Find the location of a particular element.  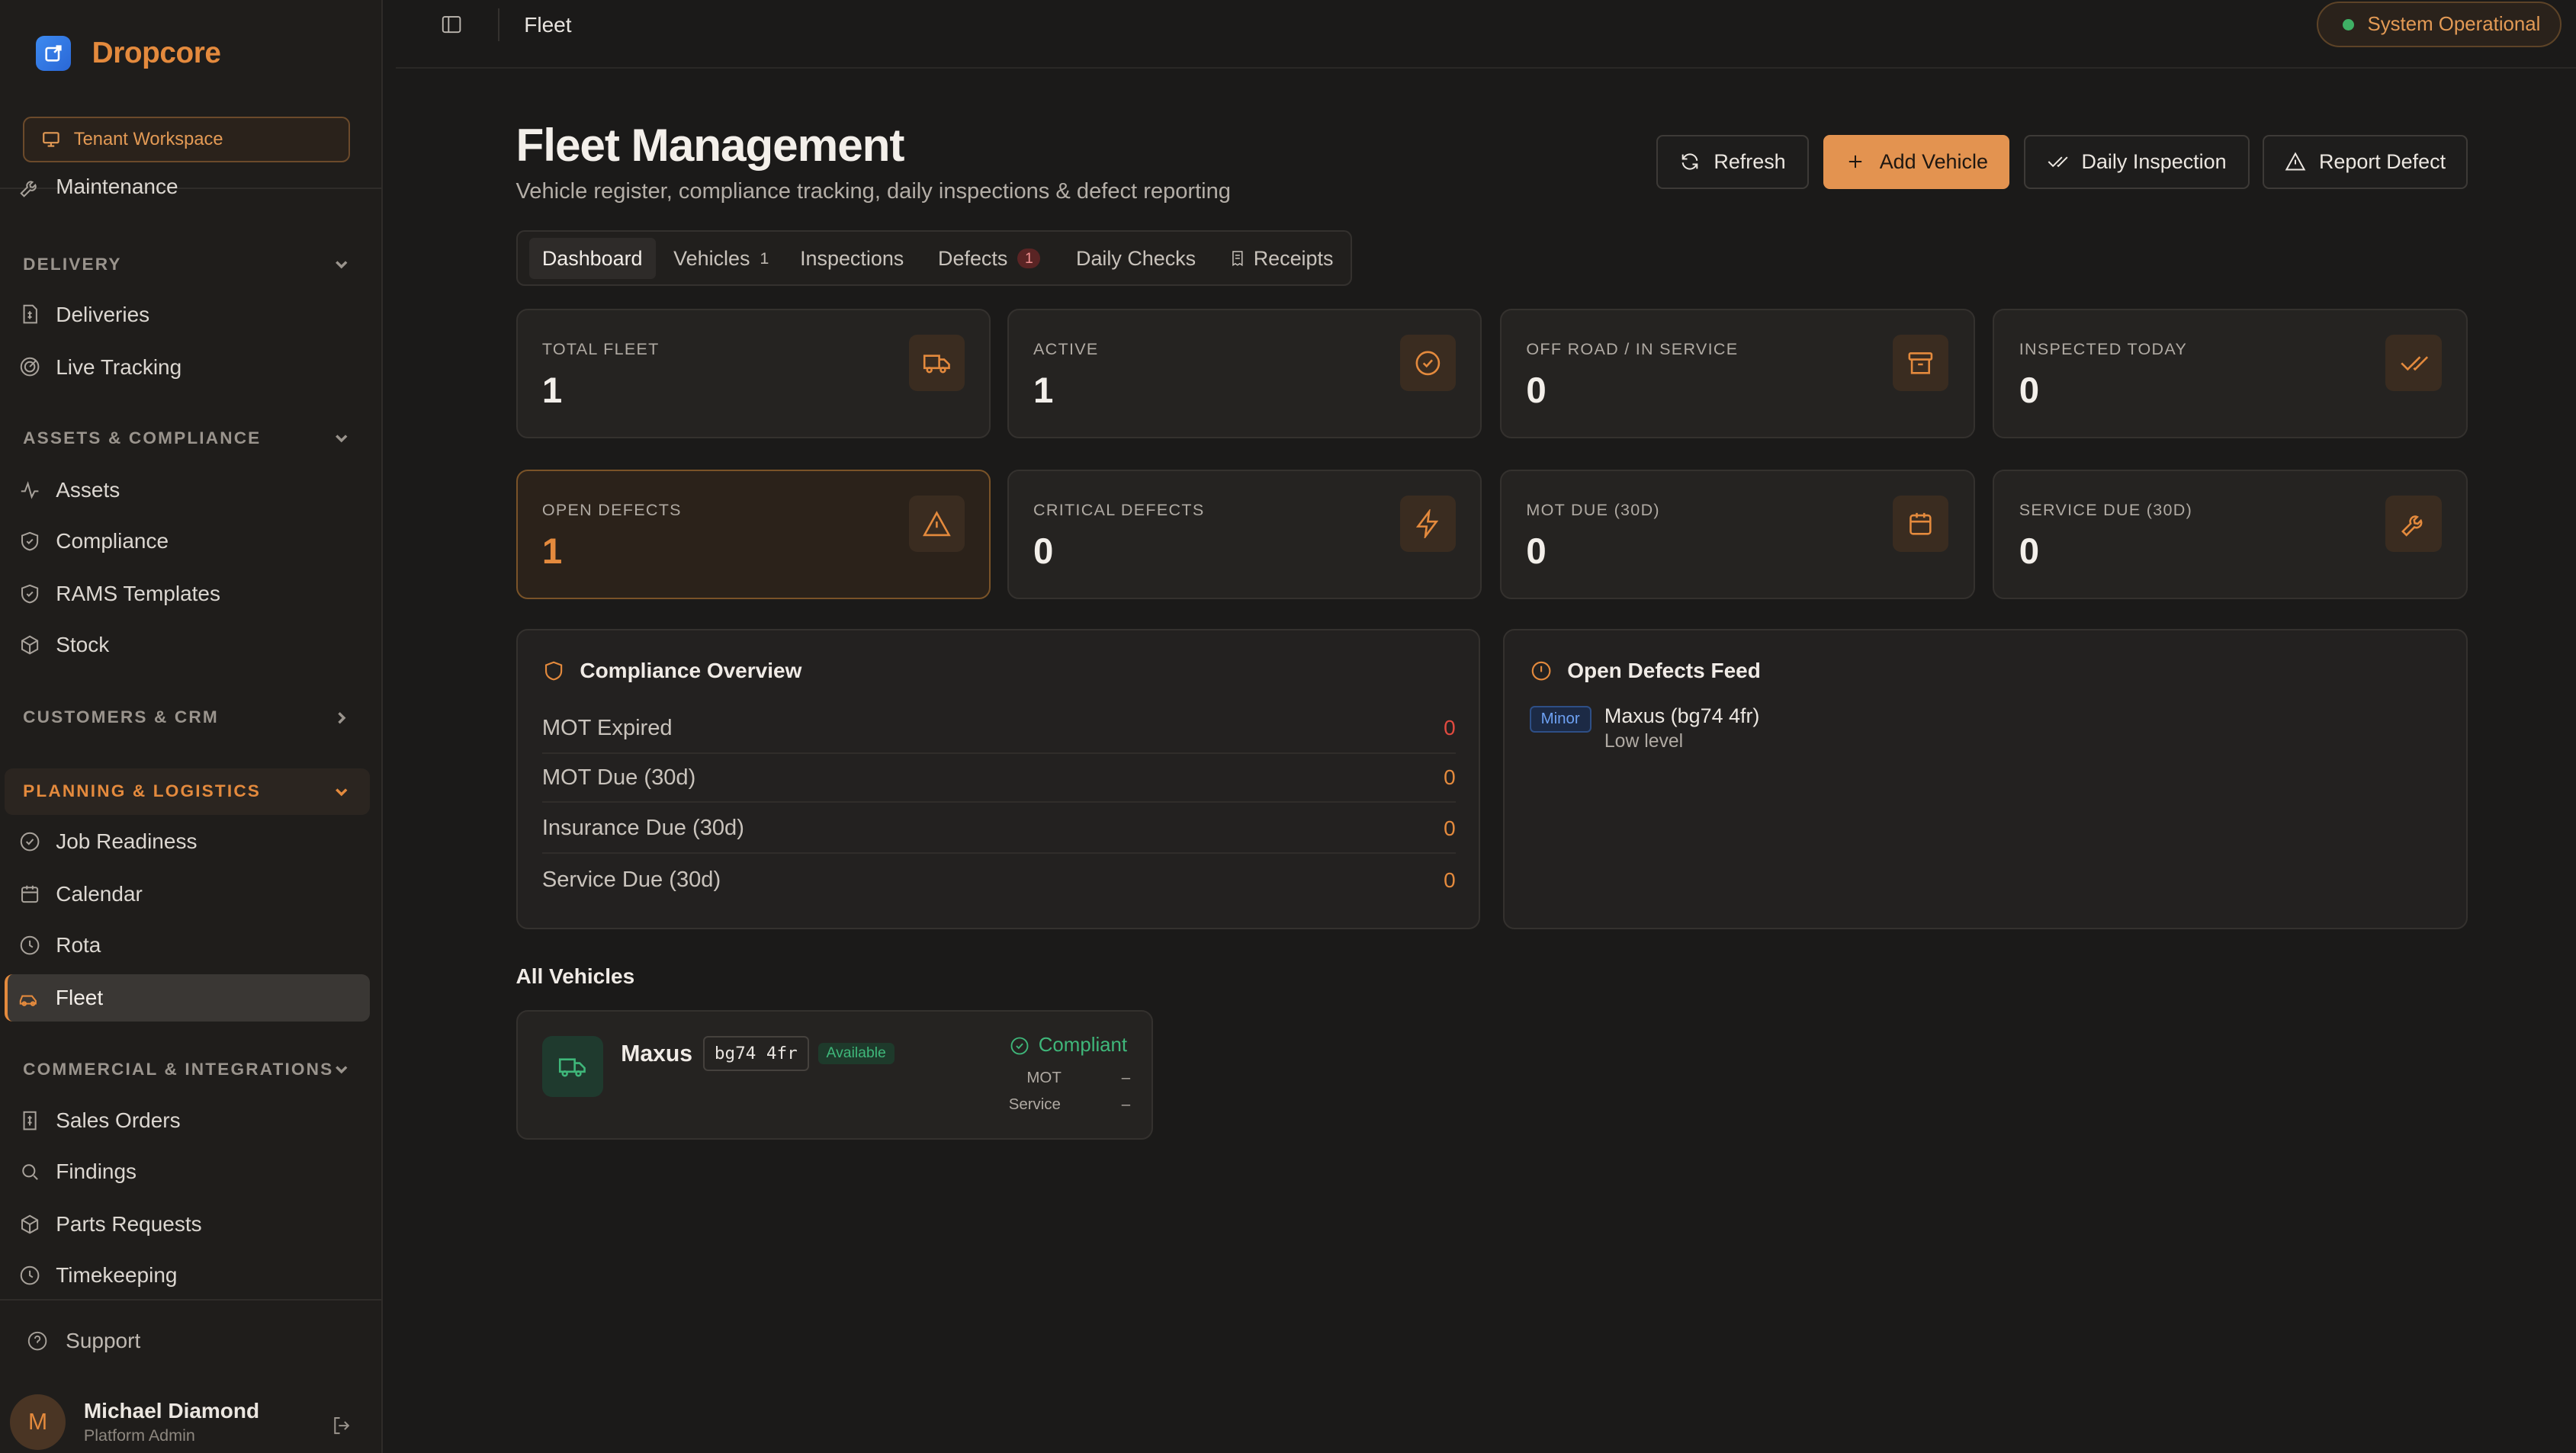

section-heading: All Vehicles is located at coordinates (575, 976).